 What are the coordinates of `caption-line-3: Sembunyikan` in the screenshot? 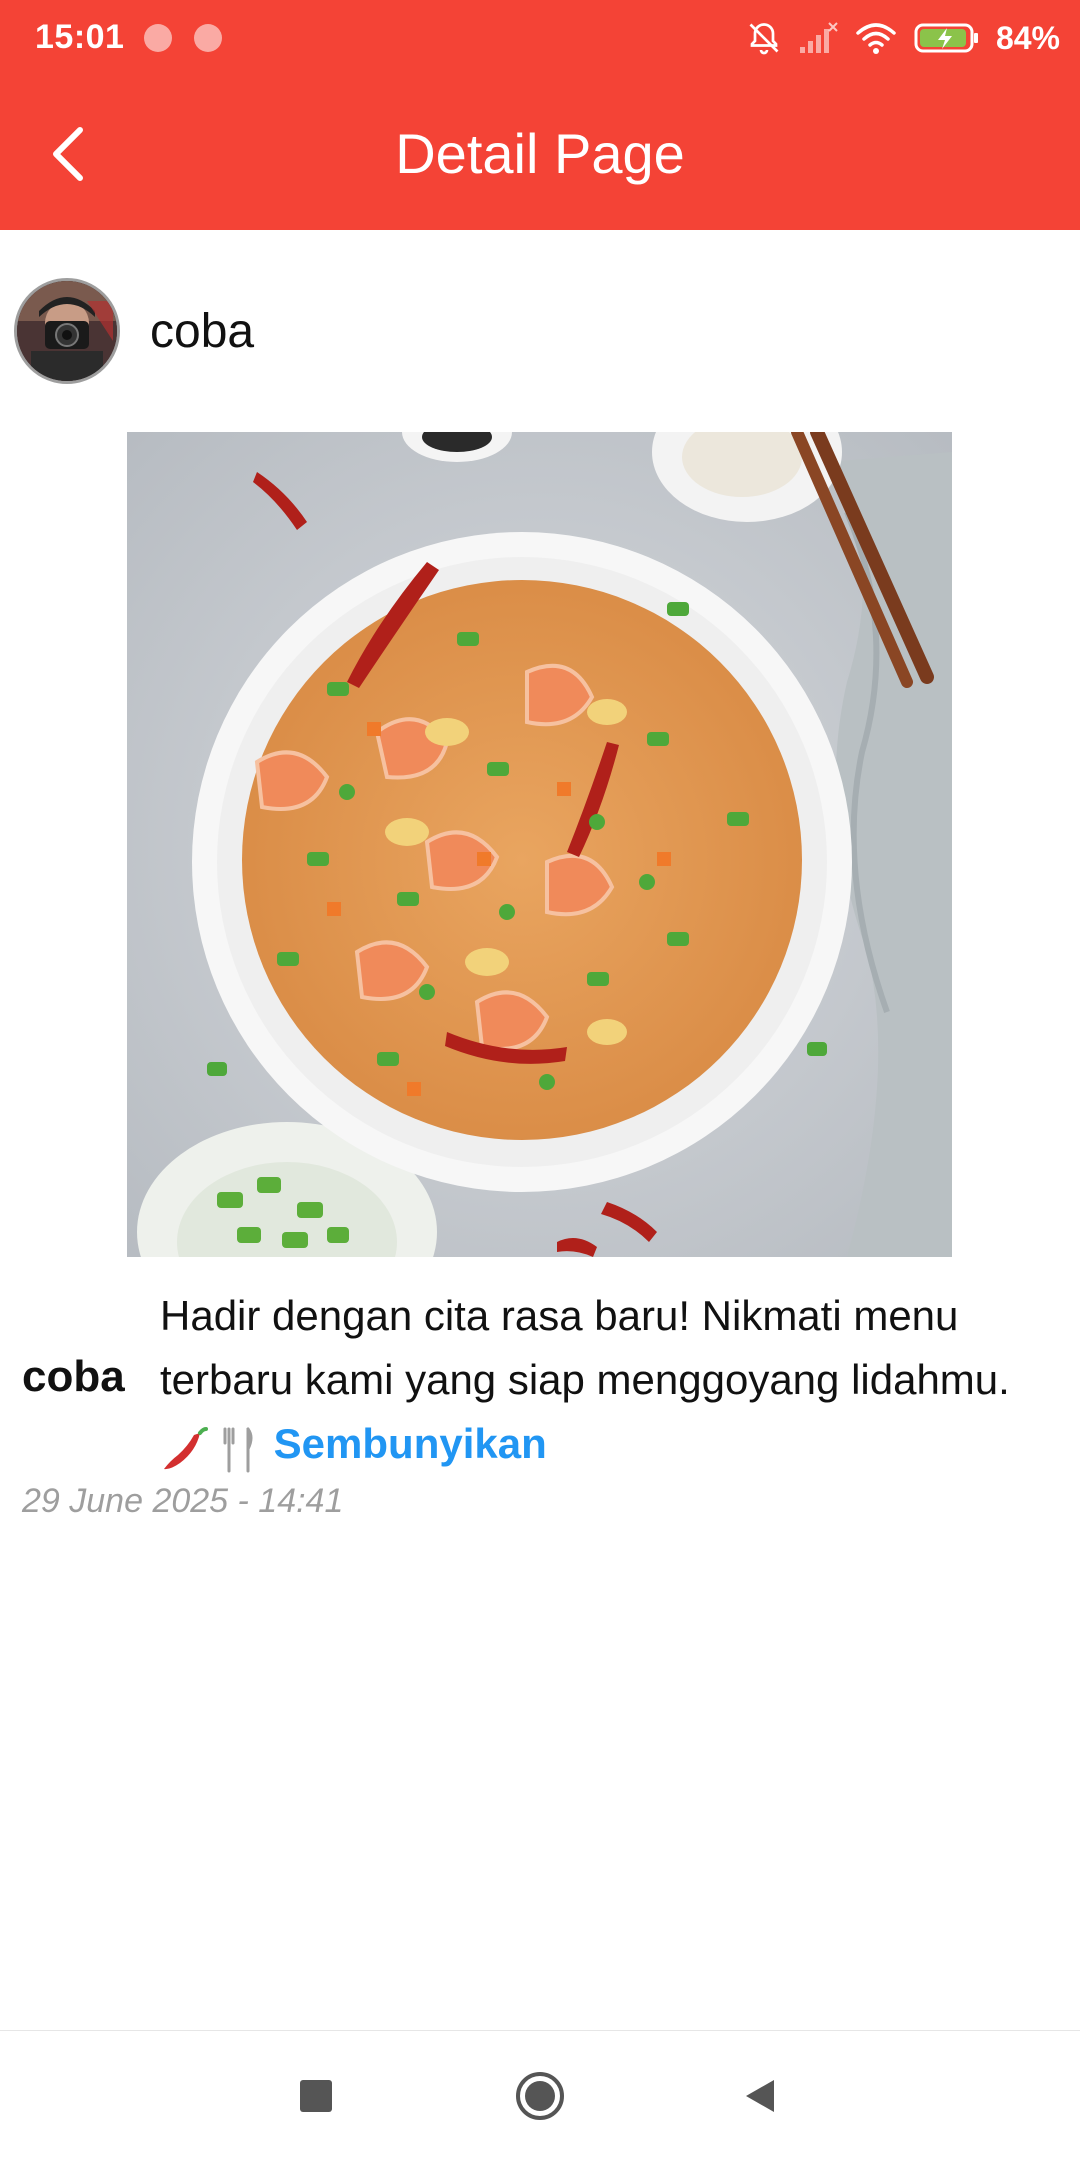 It's located at (612, 1445).